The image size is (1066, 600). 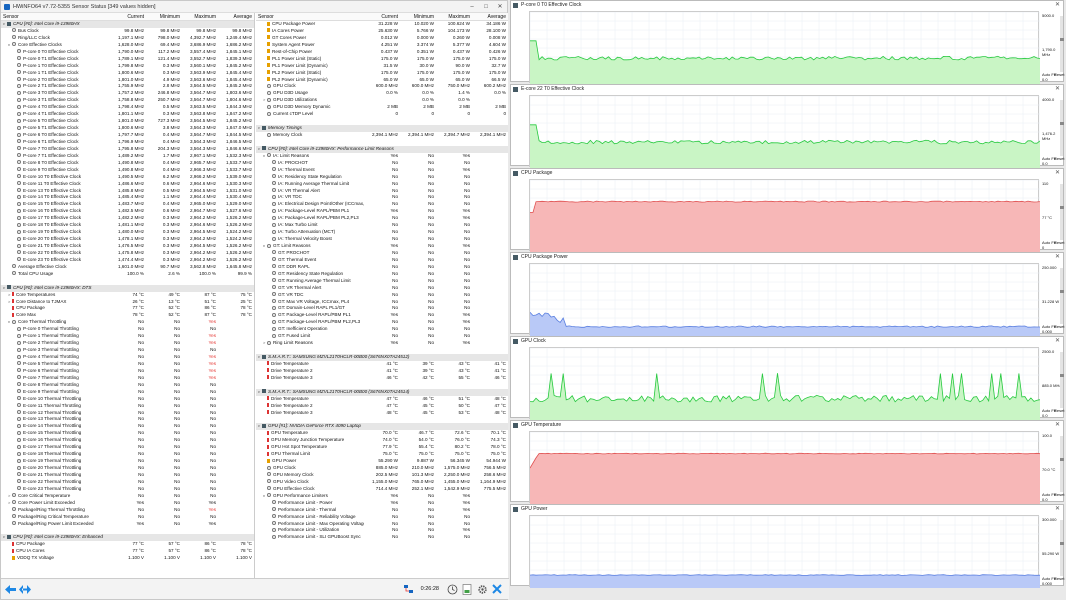 What do you see at coordinates (127, 392) in the screenshot?
I see `sensor-row: E-core 9 Thermal Throttling No No No` at bounding box center [127, 392].